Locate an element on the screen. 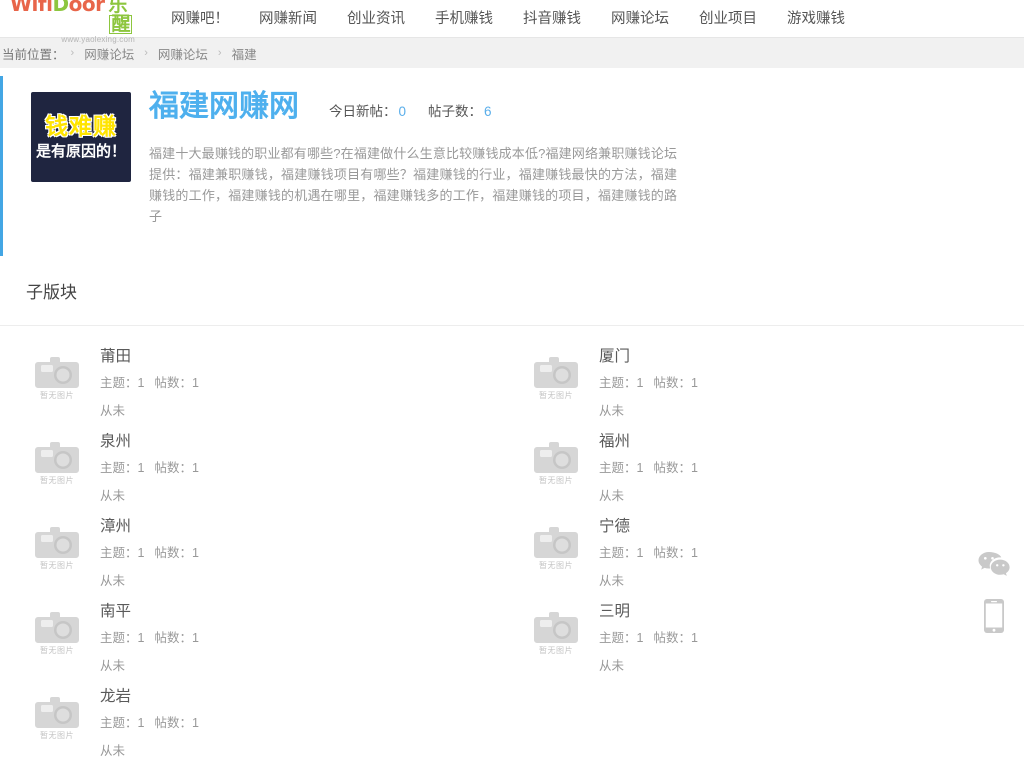 The image size is (1024, 768). list-item: 暂无图片 漳州 主题：1 帖数：1 从未 is located at coordinates (275, 556).